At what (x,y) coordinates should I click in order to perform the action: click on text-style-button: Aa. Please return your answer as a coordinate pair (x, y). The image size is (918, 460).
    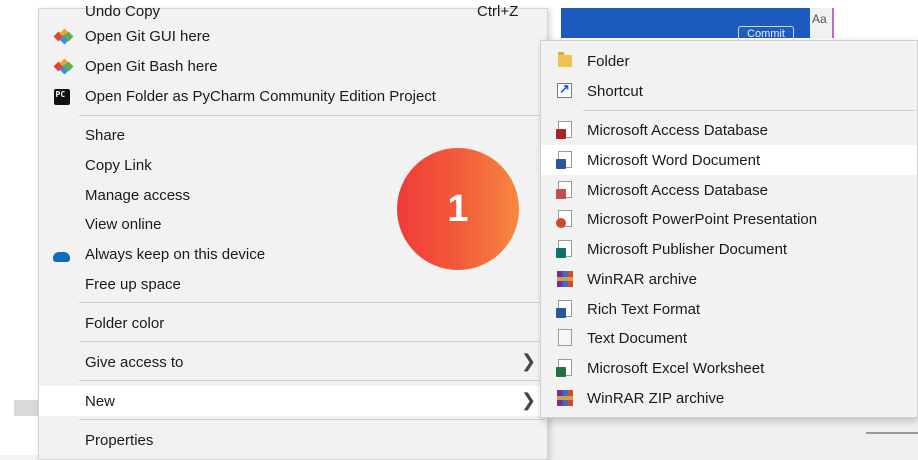
    Looking at the image, I should click on (821, 23).